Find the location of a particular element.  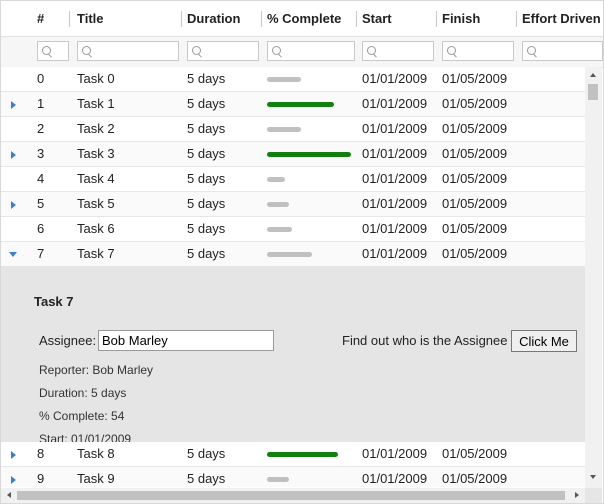

filter-input-effort-driven is located at coordinates (562, 51).